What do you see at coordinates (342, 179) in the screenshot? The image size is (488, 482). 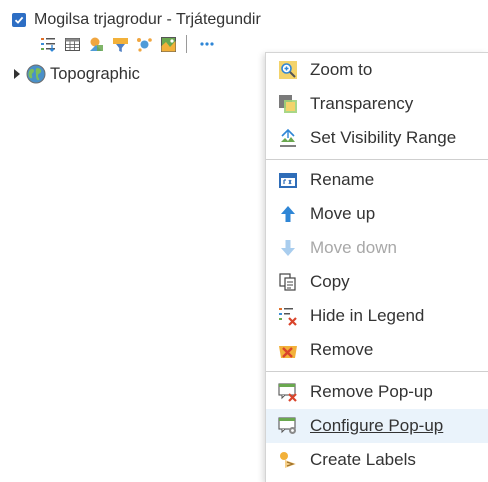 I see `menu-item-label: Rename` at bounding box center [342, 179].